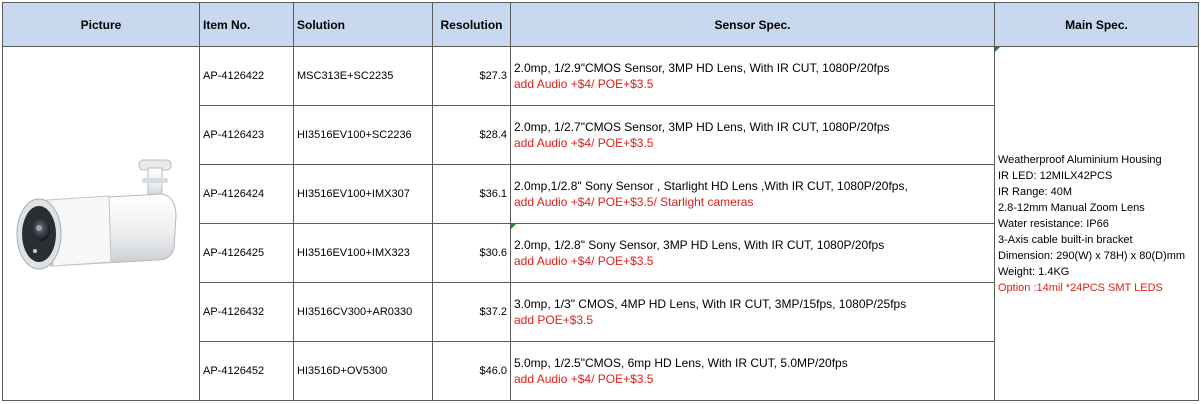 The height and width of the screenshot is (404, 1201). Describe the element at coordinates (471, 253) in the screenshot. I see `price-cell: $30.6` at that location.